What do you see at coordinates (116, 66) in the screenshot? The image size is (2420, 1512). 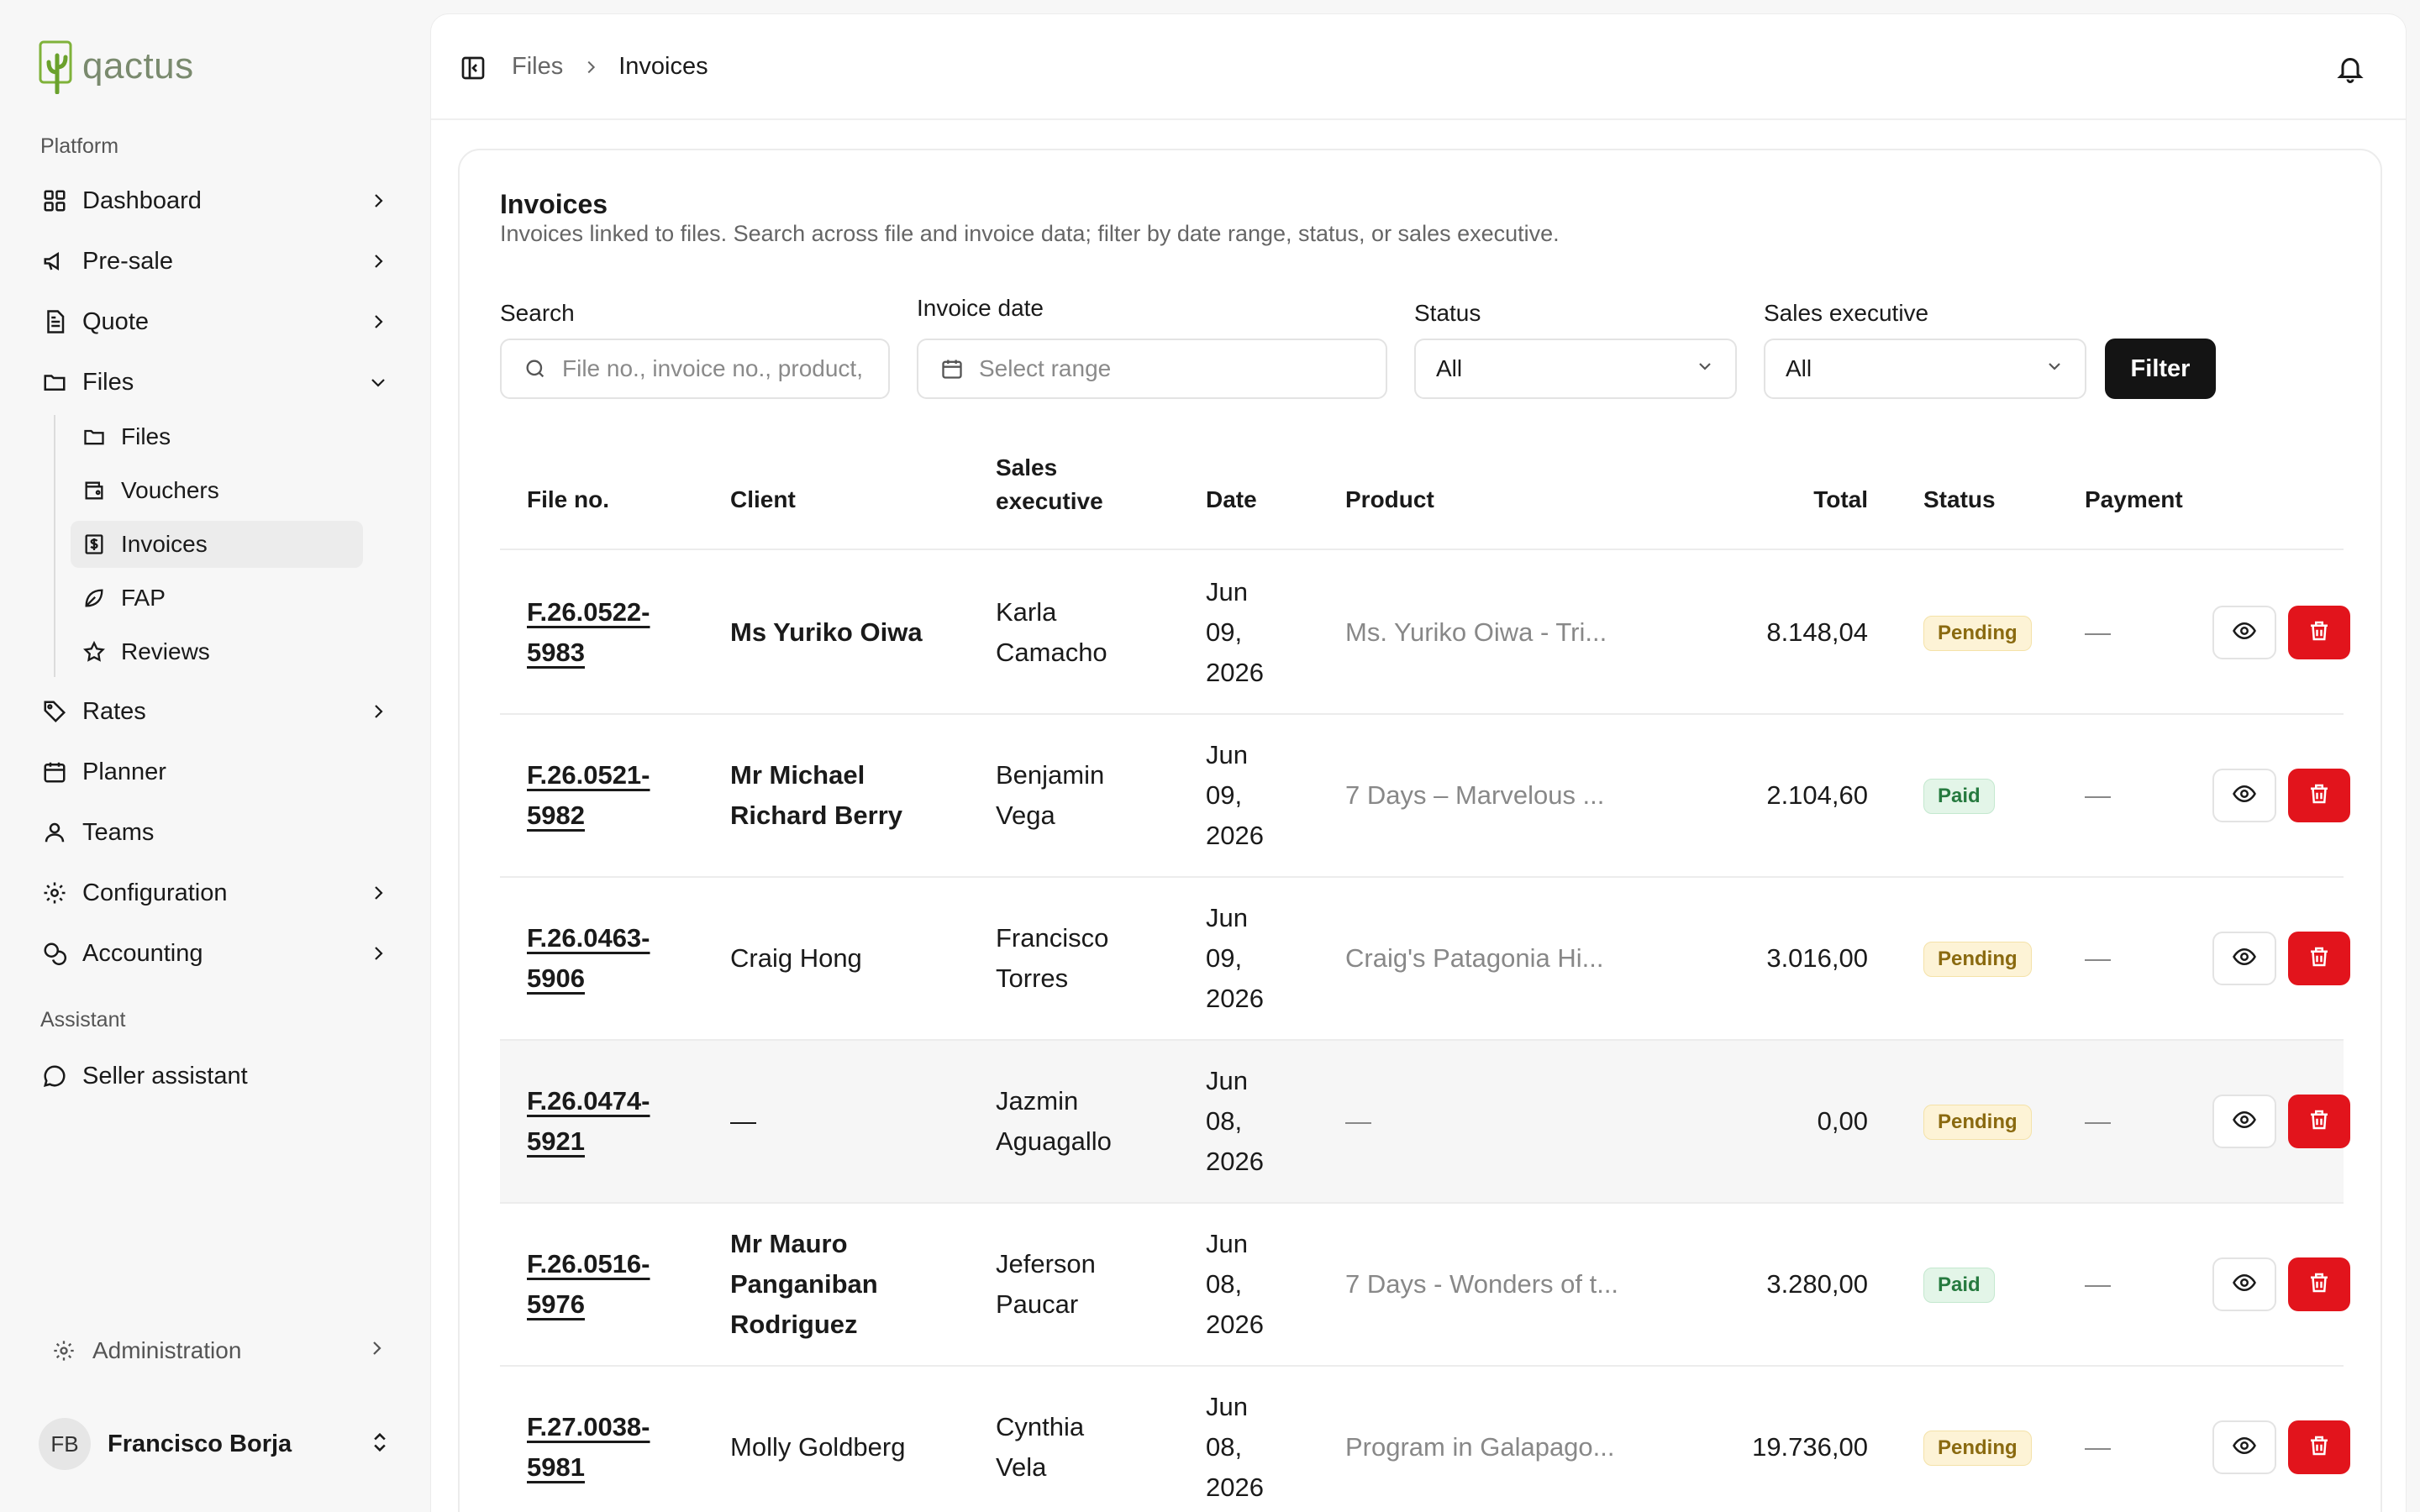 I see `logo: qactus` at bounding box center [116, 66].